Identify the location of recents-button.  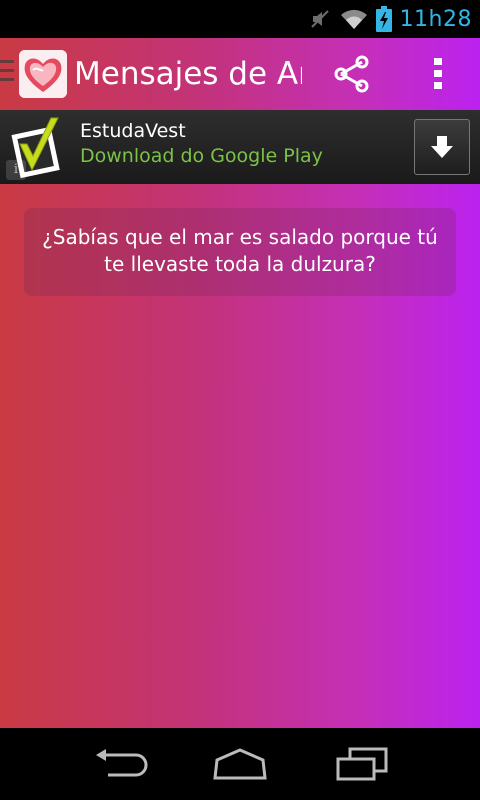
(362, 764).